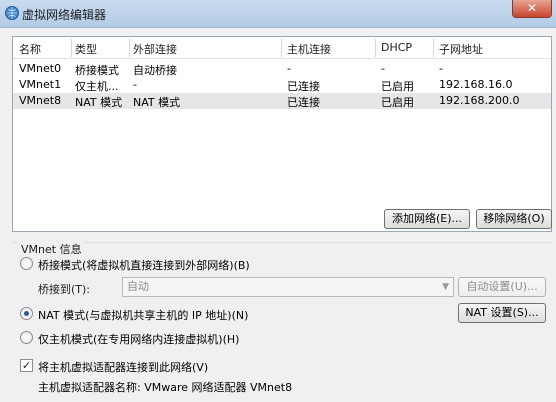  I want to click on nat-mode-radio, so click(26, 313).